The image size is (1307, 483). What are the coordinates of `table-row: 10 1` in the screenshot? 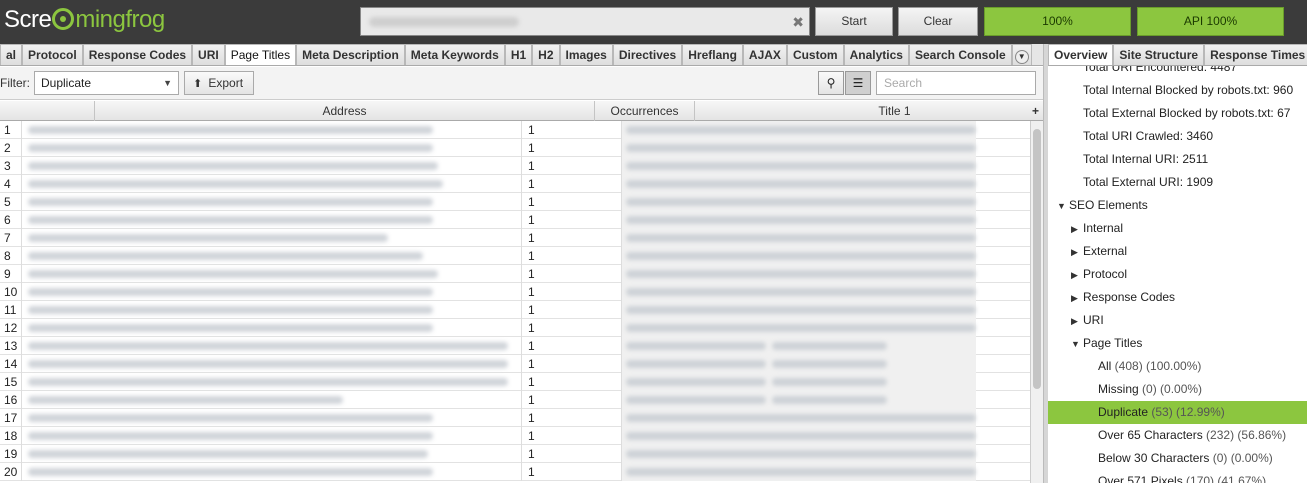 It's located at (515, 292).